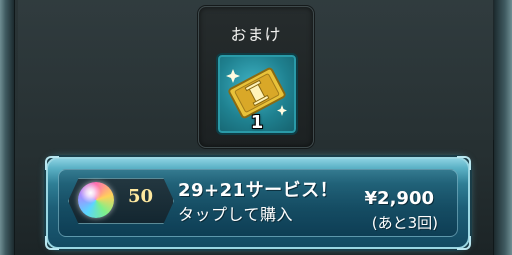 The image size is (512, 255). What do you see at coordinates (404, 223) in the screenshot?
I see `remaining-purchases: (あと3回)` at bounding box center [404, 223].